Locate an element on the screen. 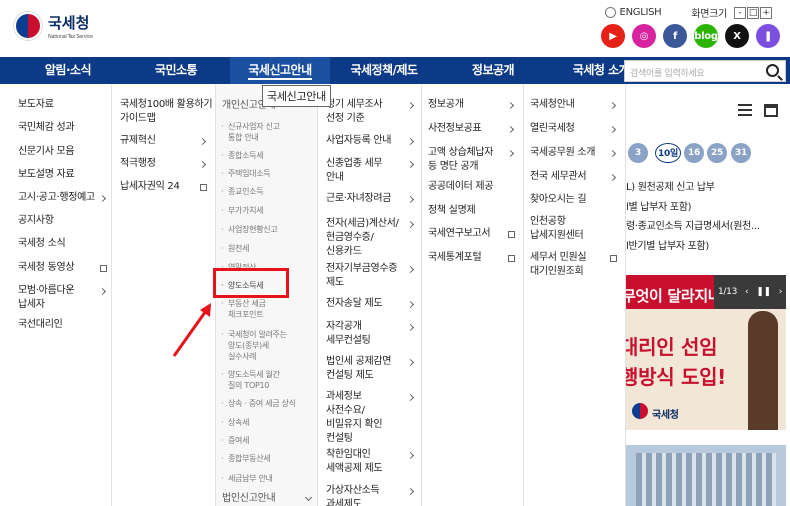 The width and height of the screenshot is (790, 506). menu-link: 국세청 소식 is located at coordinates (64, 244).